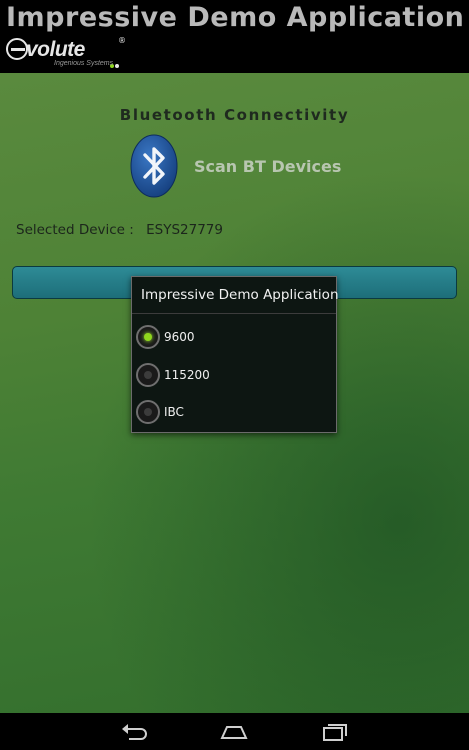 Image resolution: width=469 pixels, height=750 pixels. Describe the element at coordinates (235, 17) in the screenshot. I see `app-title: Impressive Demo Application` at that location.